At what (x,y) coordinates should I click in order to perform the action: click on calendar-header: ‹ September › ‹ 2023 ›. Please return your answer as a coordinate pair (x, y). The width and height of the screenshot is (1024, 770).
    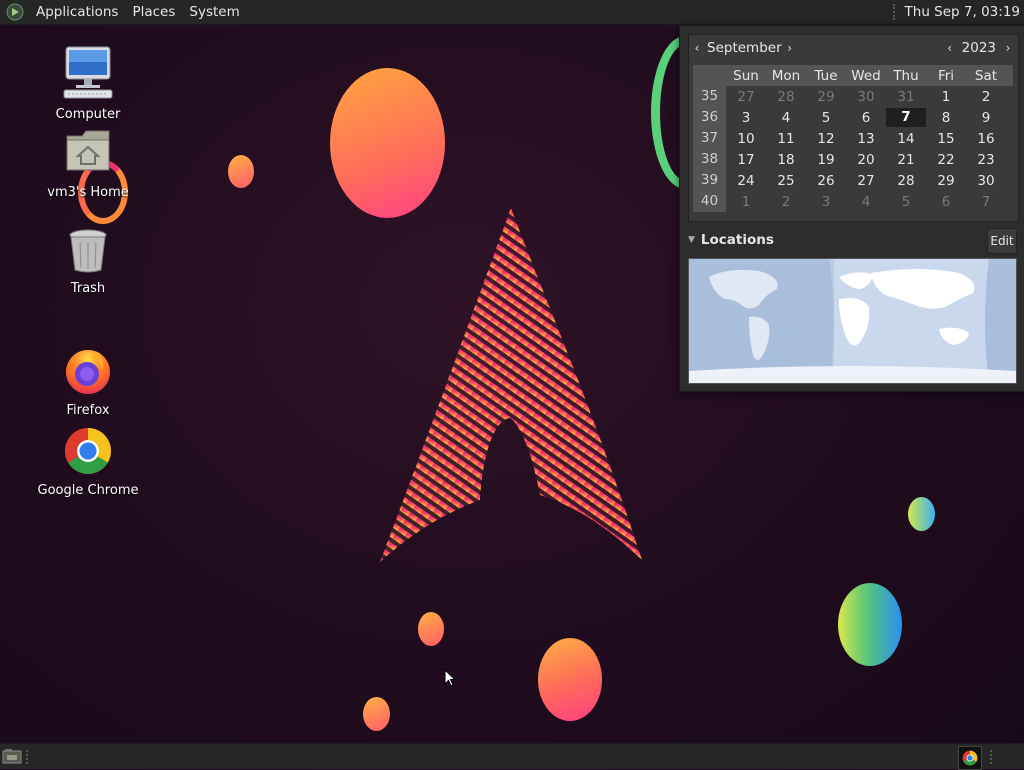
    Looking at the image, I should click on (853, 48).